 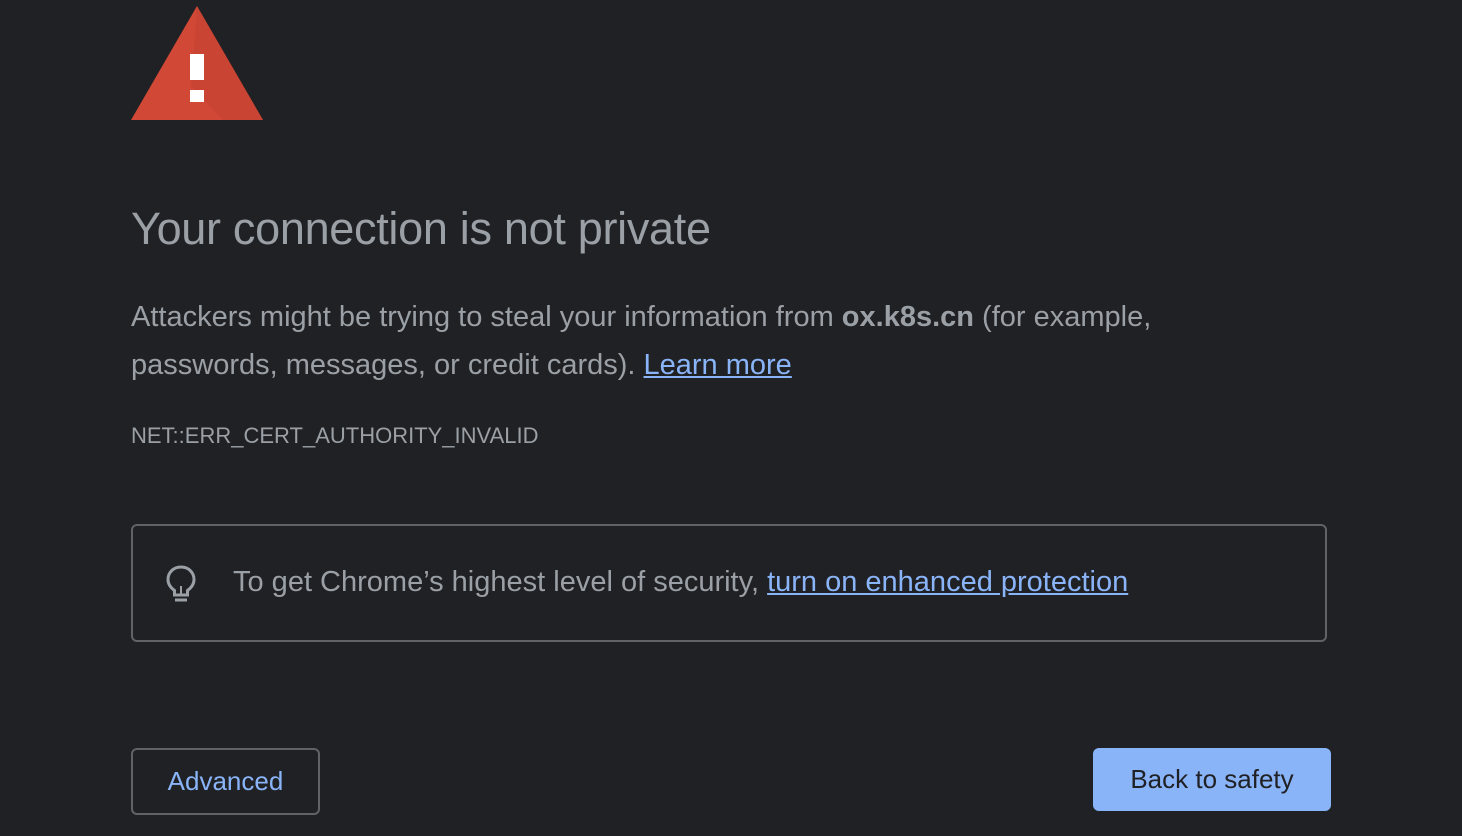 What do you see at coordinates (947, 582) in the screenshot?
I see `enhanced-protection-link: turn on enhanced protection` at bounding box center [947, 582].